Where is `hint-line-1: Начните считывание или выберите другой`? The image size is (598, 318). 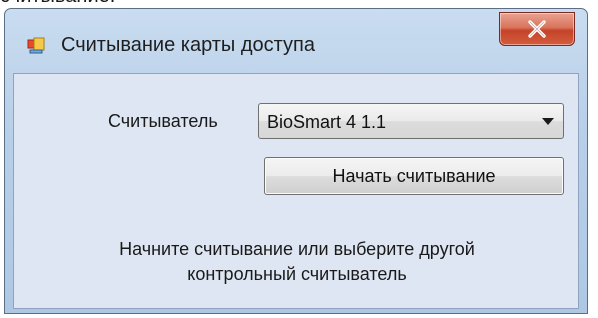 hint-line-1: Начните считывание или выберите другой is located at coordinates (297, 249).